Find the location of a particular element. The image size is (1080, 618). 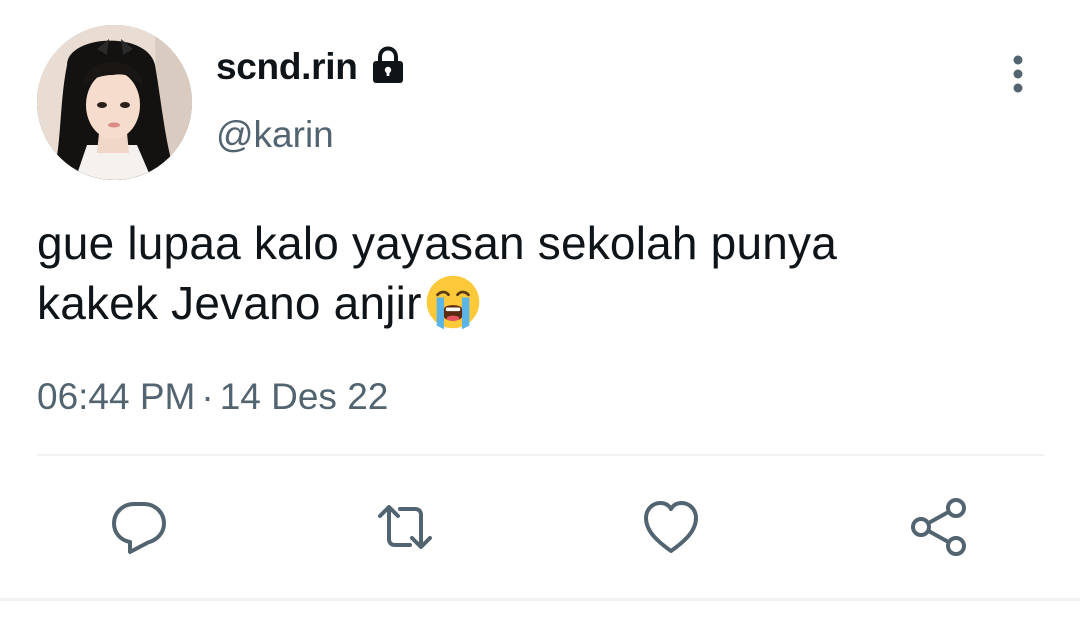

like-button is located at coordinates (671, 527).